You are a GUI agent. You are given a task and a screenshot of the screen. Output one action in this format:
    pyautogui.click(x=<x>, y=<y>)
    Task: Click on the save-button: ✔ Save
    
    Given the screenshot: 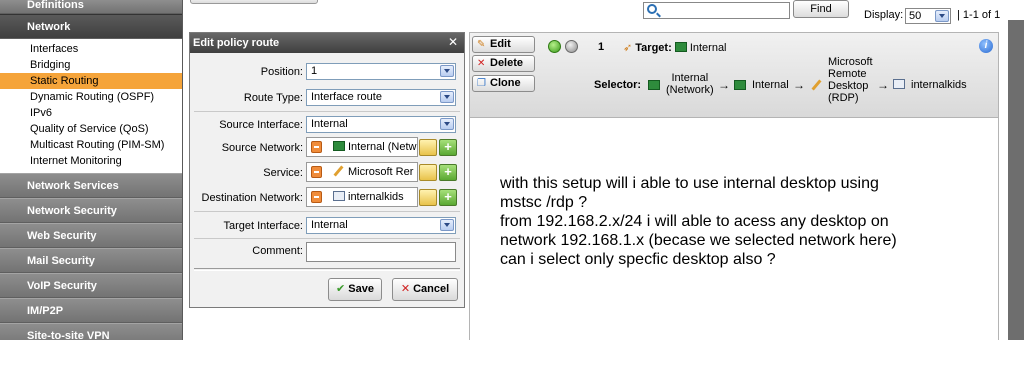 What is the action you would take?
    pyautogui.click(x=355, y=289)
    